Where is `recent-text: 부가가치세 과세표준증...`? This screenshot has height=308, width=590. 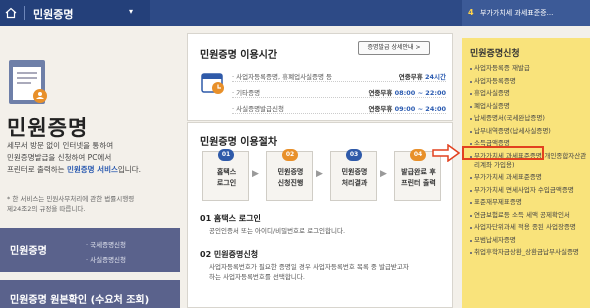
recent-text: 부가가치세 과세표준증... is located at coordinates (517, 13).